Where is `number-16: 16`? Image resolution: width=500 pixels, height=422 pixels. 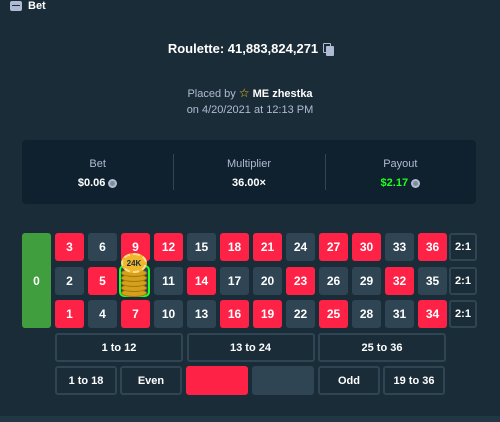
number-16: 16 is located at coordinates (234, 314).